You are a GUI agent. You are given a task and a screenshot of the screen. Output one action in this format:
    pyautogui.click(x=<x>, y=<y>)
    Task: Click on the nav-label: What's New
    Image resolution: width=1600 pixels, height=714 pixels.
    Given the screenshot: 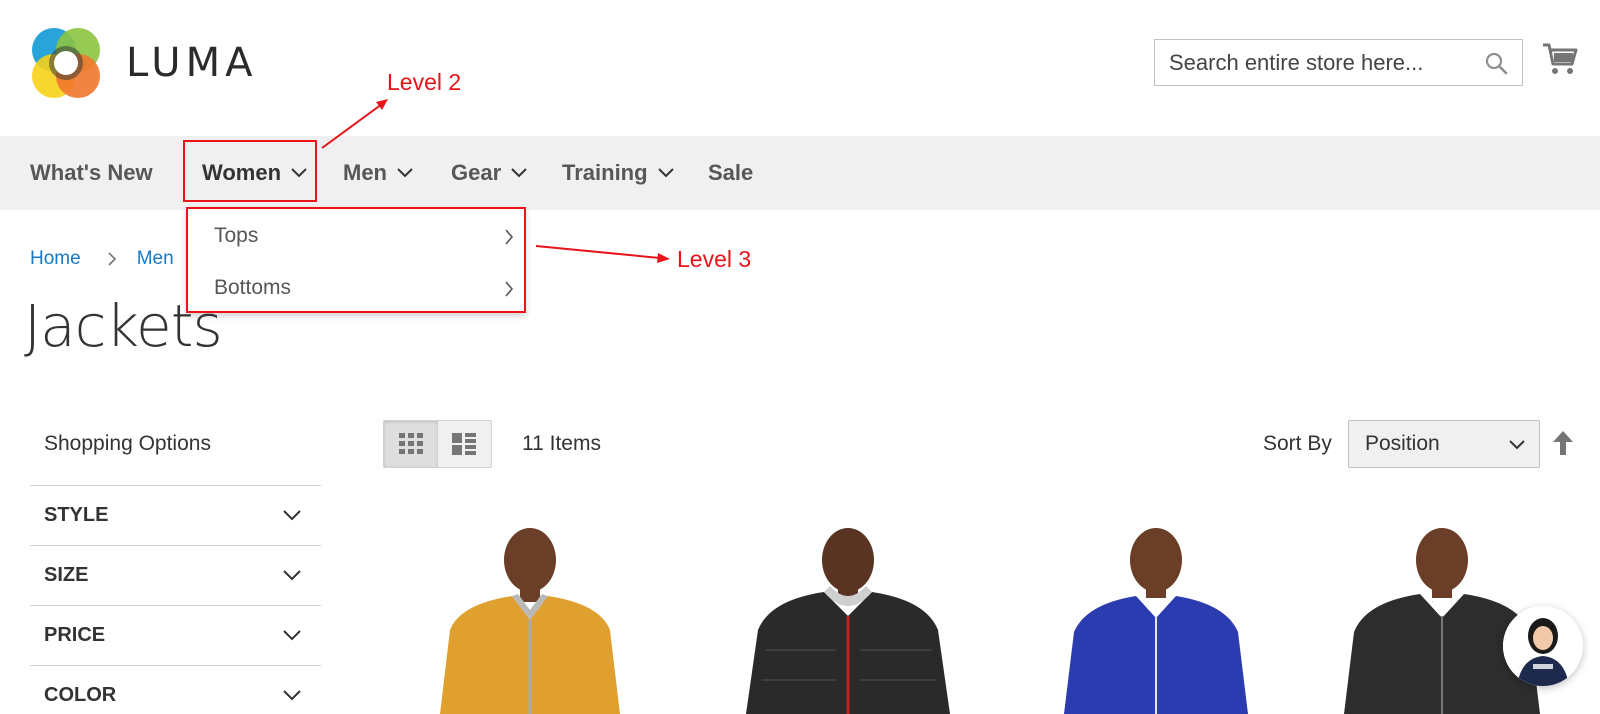 What is the action you would take?
    pyautogui.click(x=91, y=172)
    